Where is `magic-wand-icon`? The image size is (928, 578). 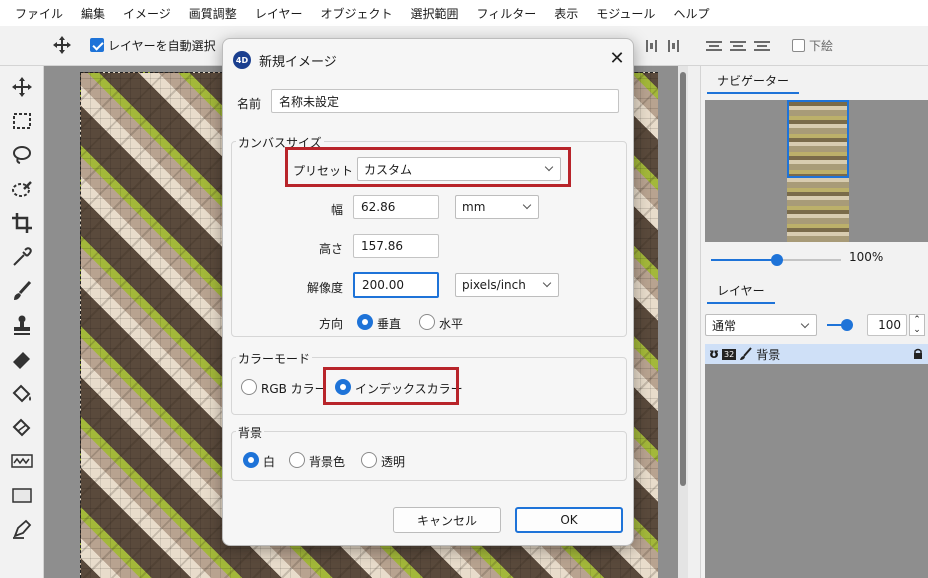
magic-wand-icon is located at coordinates (22, 189).